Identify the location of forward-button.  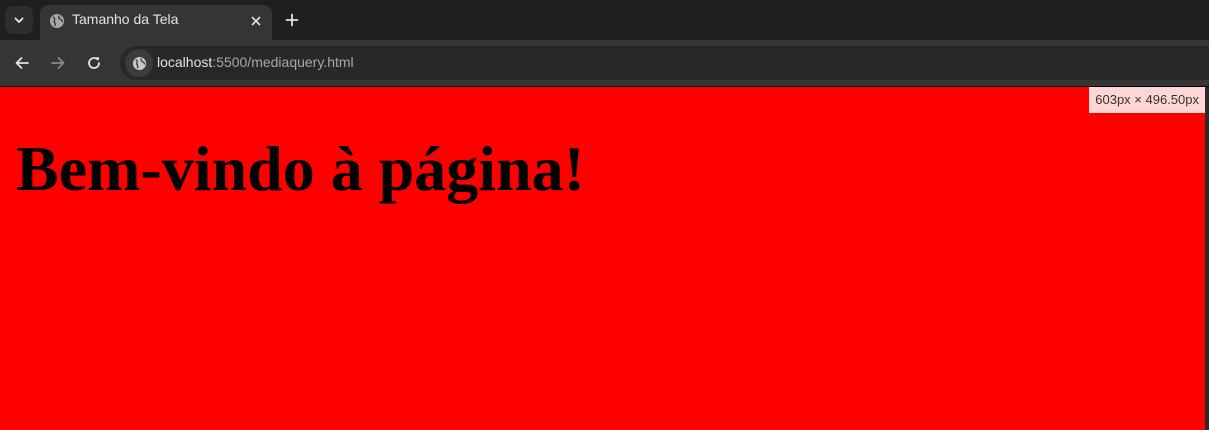
(58, 63).